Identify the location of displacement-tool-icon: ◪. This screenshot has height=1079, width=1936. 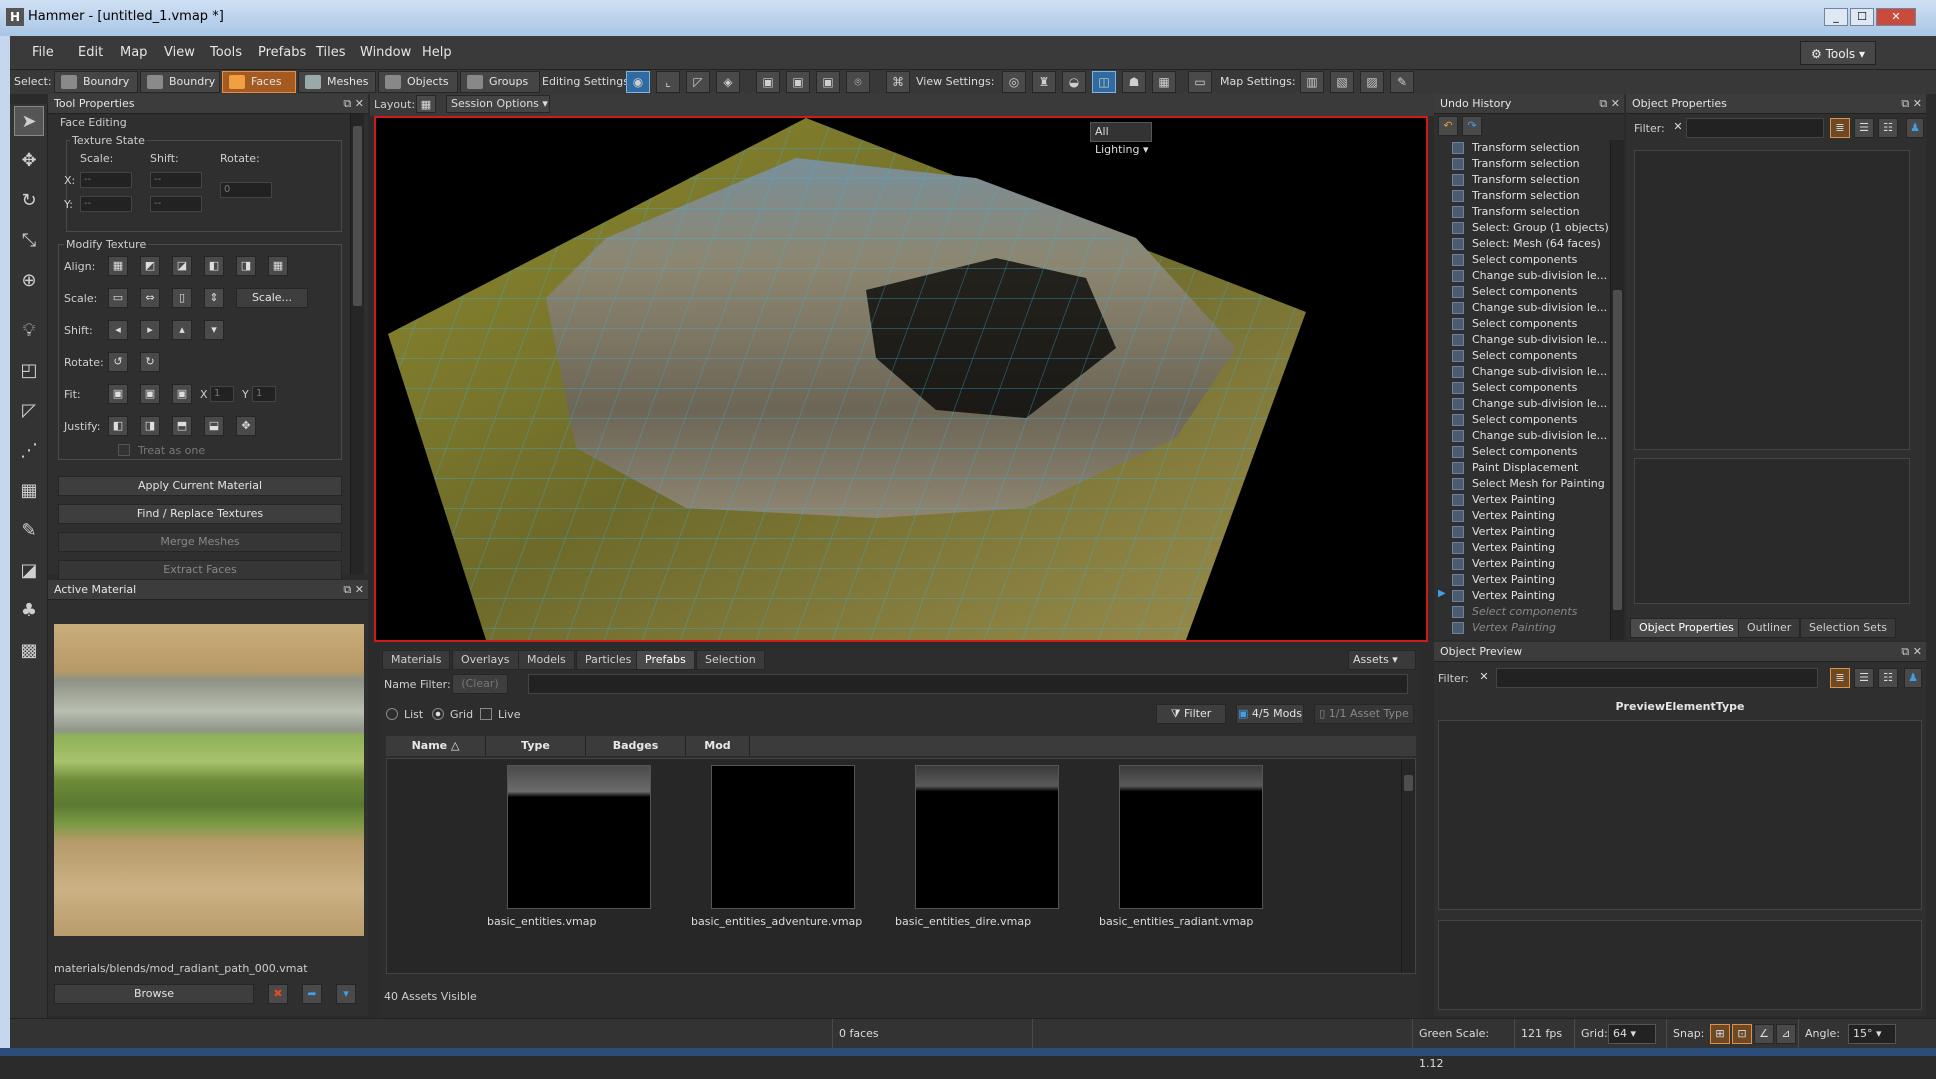
(29, 571).